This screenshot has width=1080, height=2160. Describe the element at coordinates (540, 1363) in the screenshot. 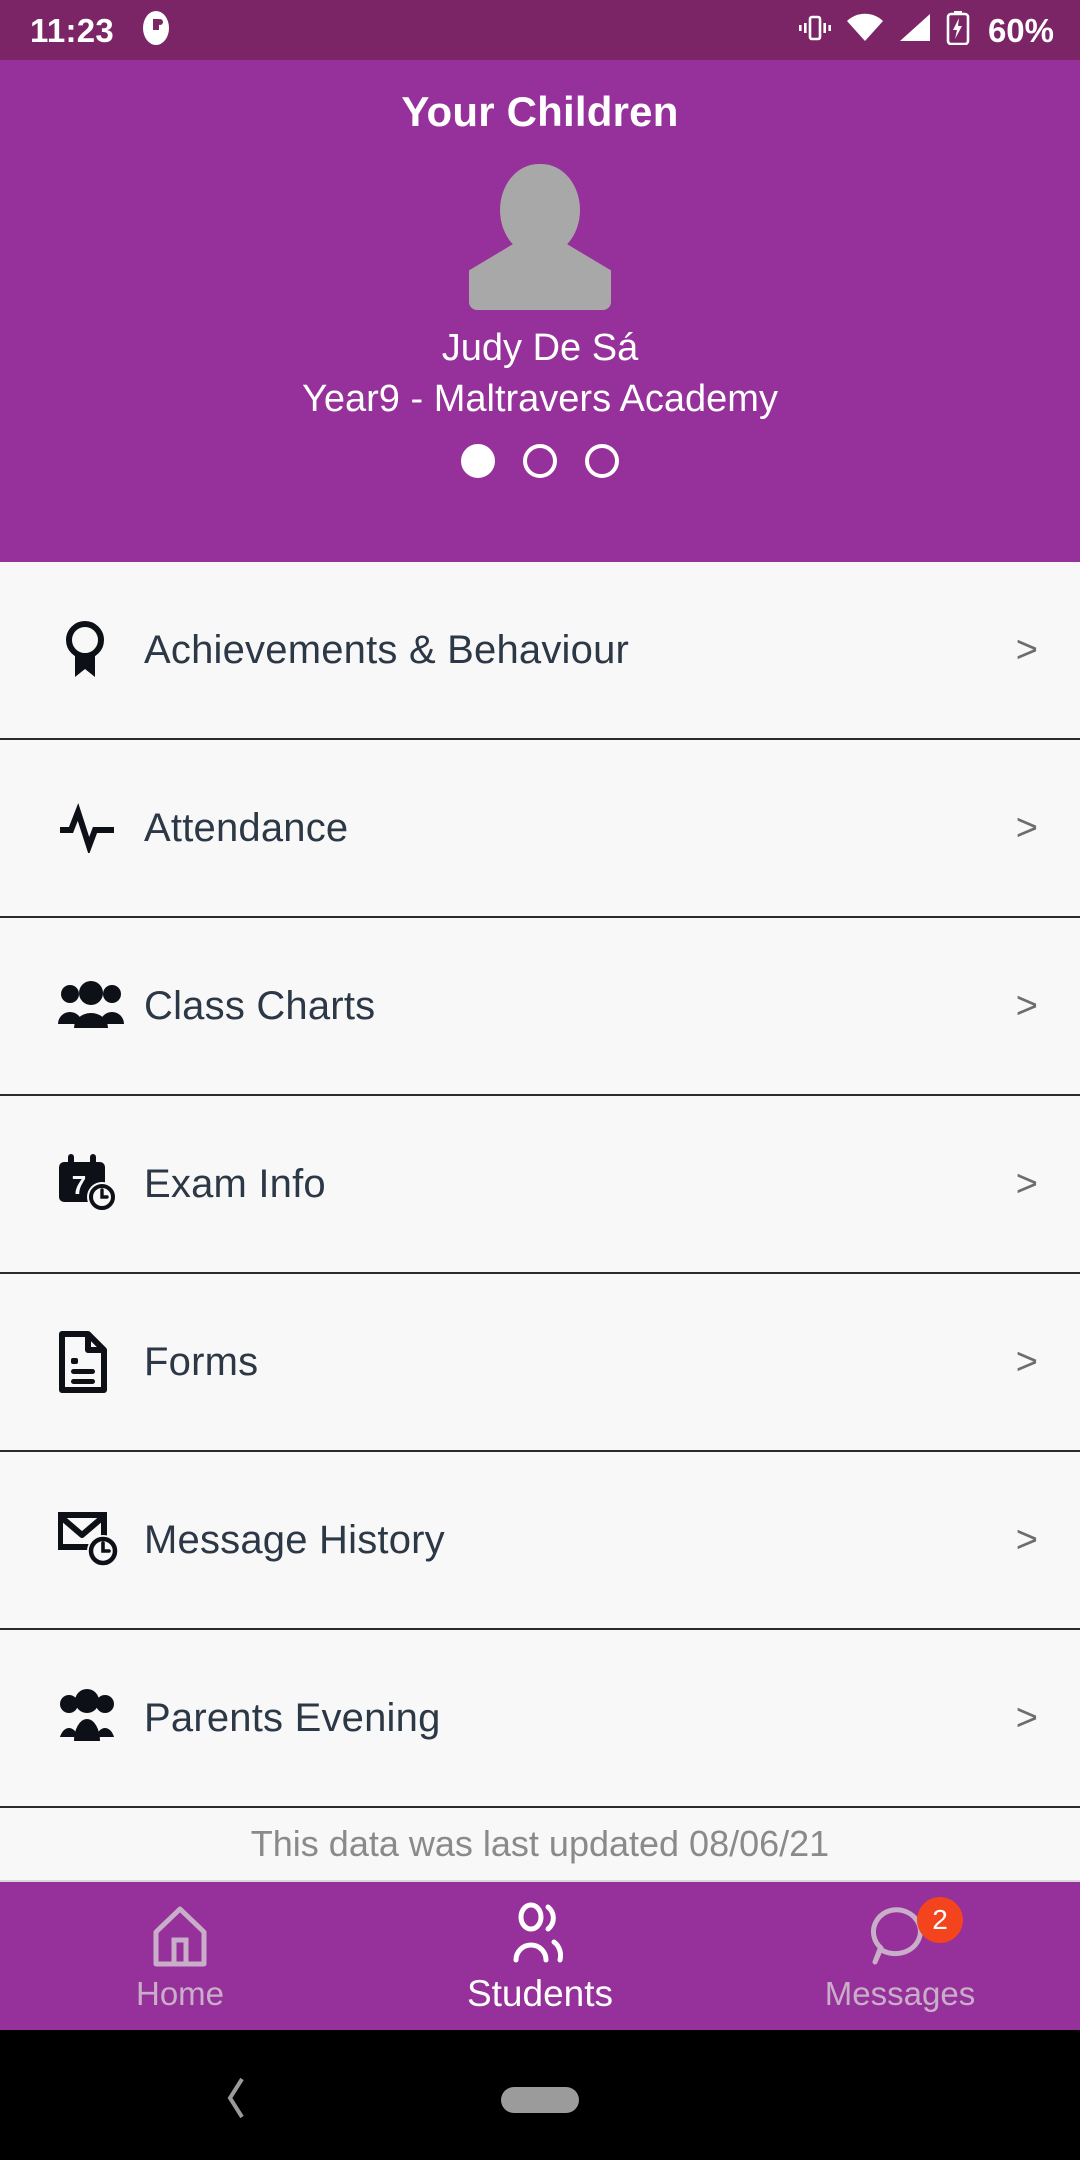

I see `menu-item-forms: Forms >` at that location.